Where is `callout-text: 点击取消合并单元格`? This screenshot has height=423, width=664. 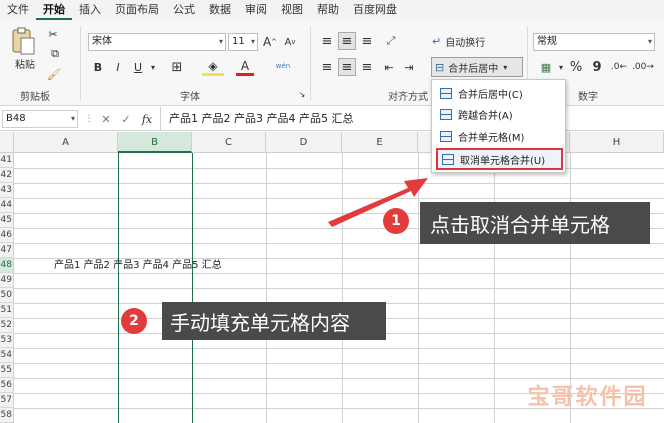
callout-text: 点击取消合并单元格 is located at coordinates (520, 224).